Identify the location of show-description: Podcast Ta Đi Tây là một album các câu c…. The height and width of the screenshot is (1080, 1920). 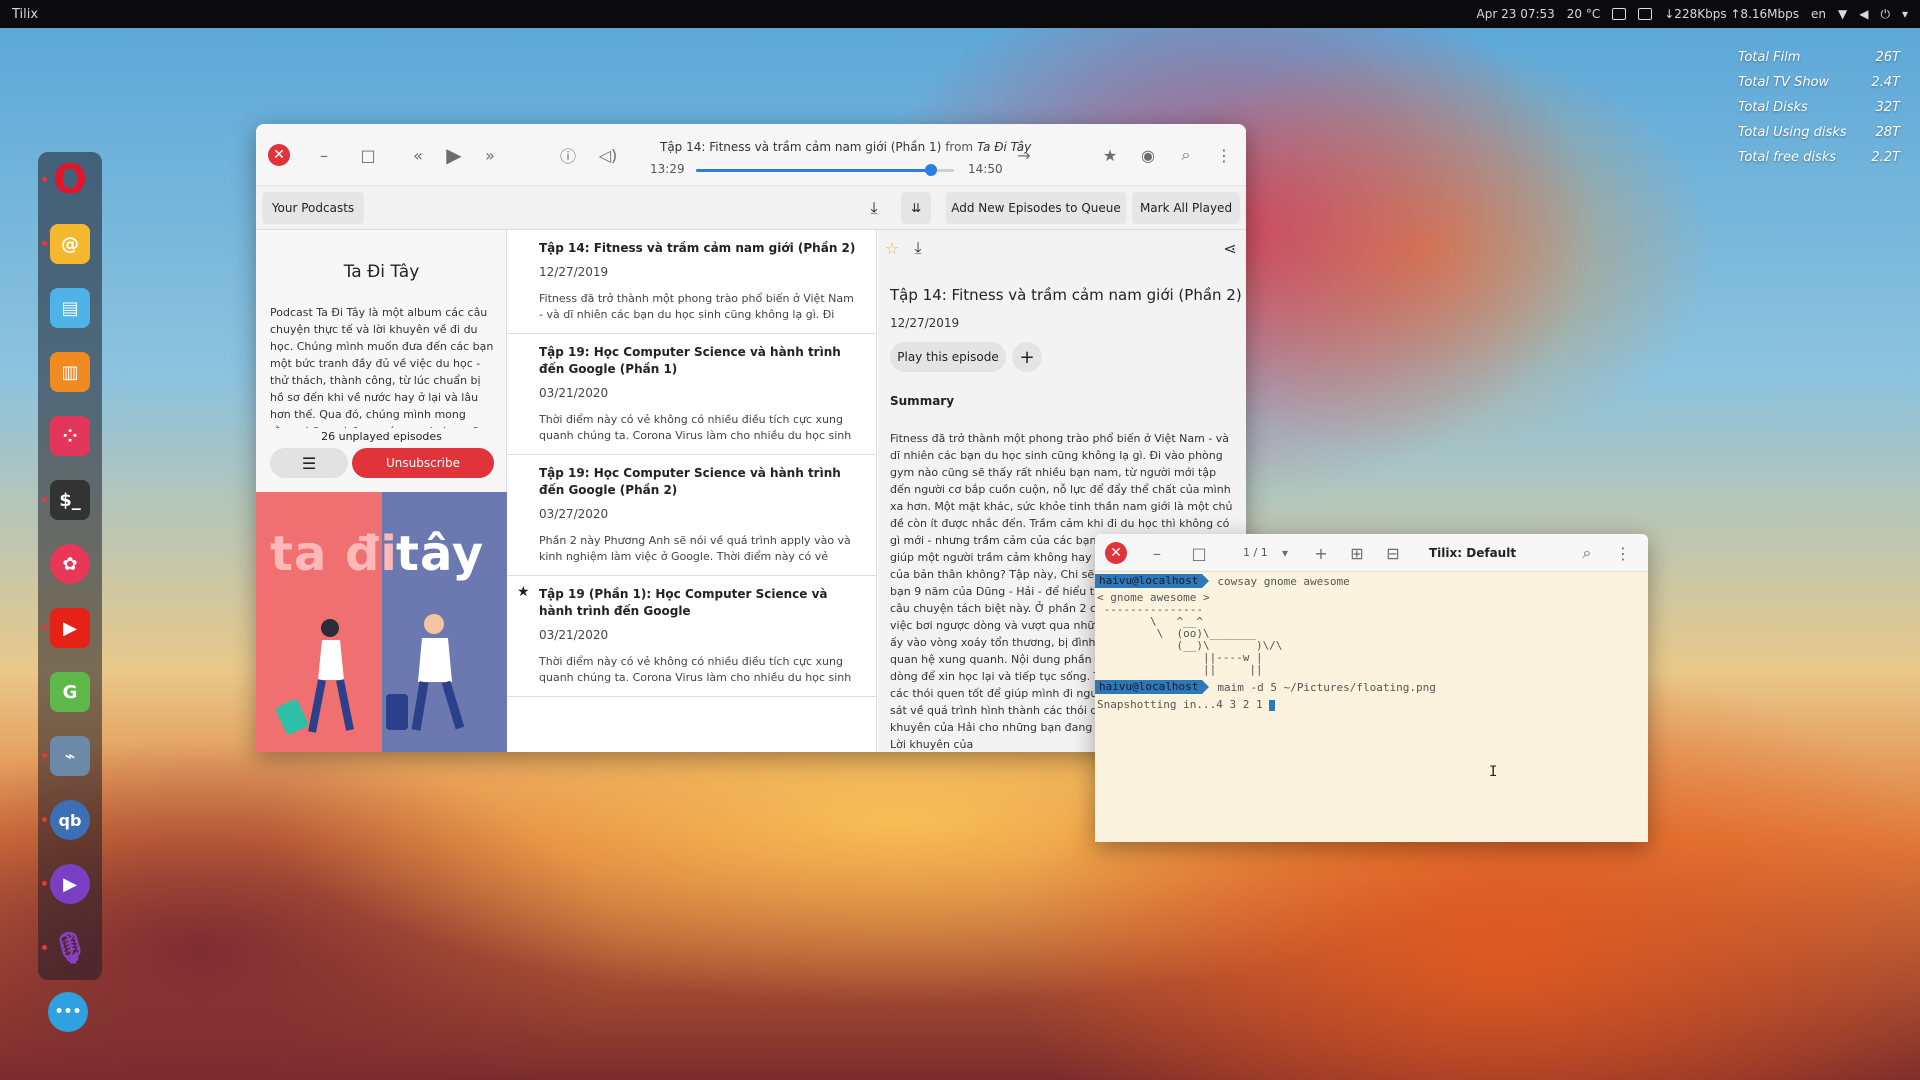
(382, 367).